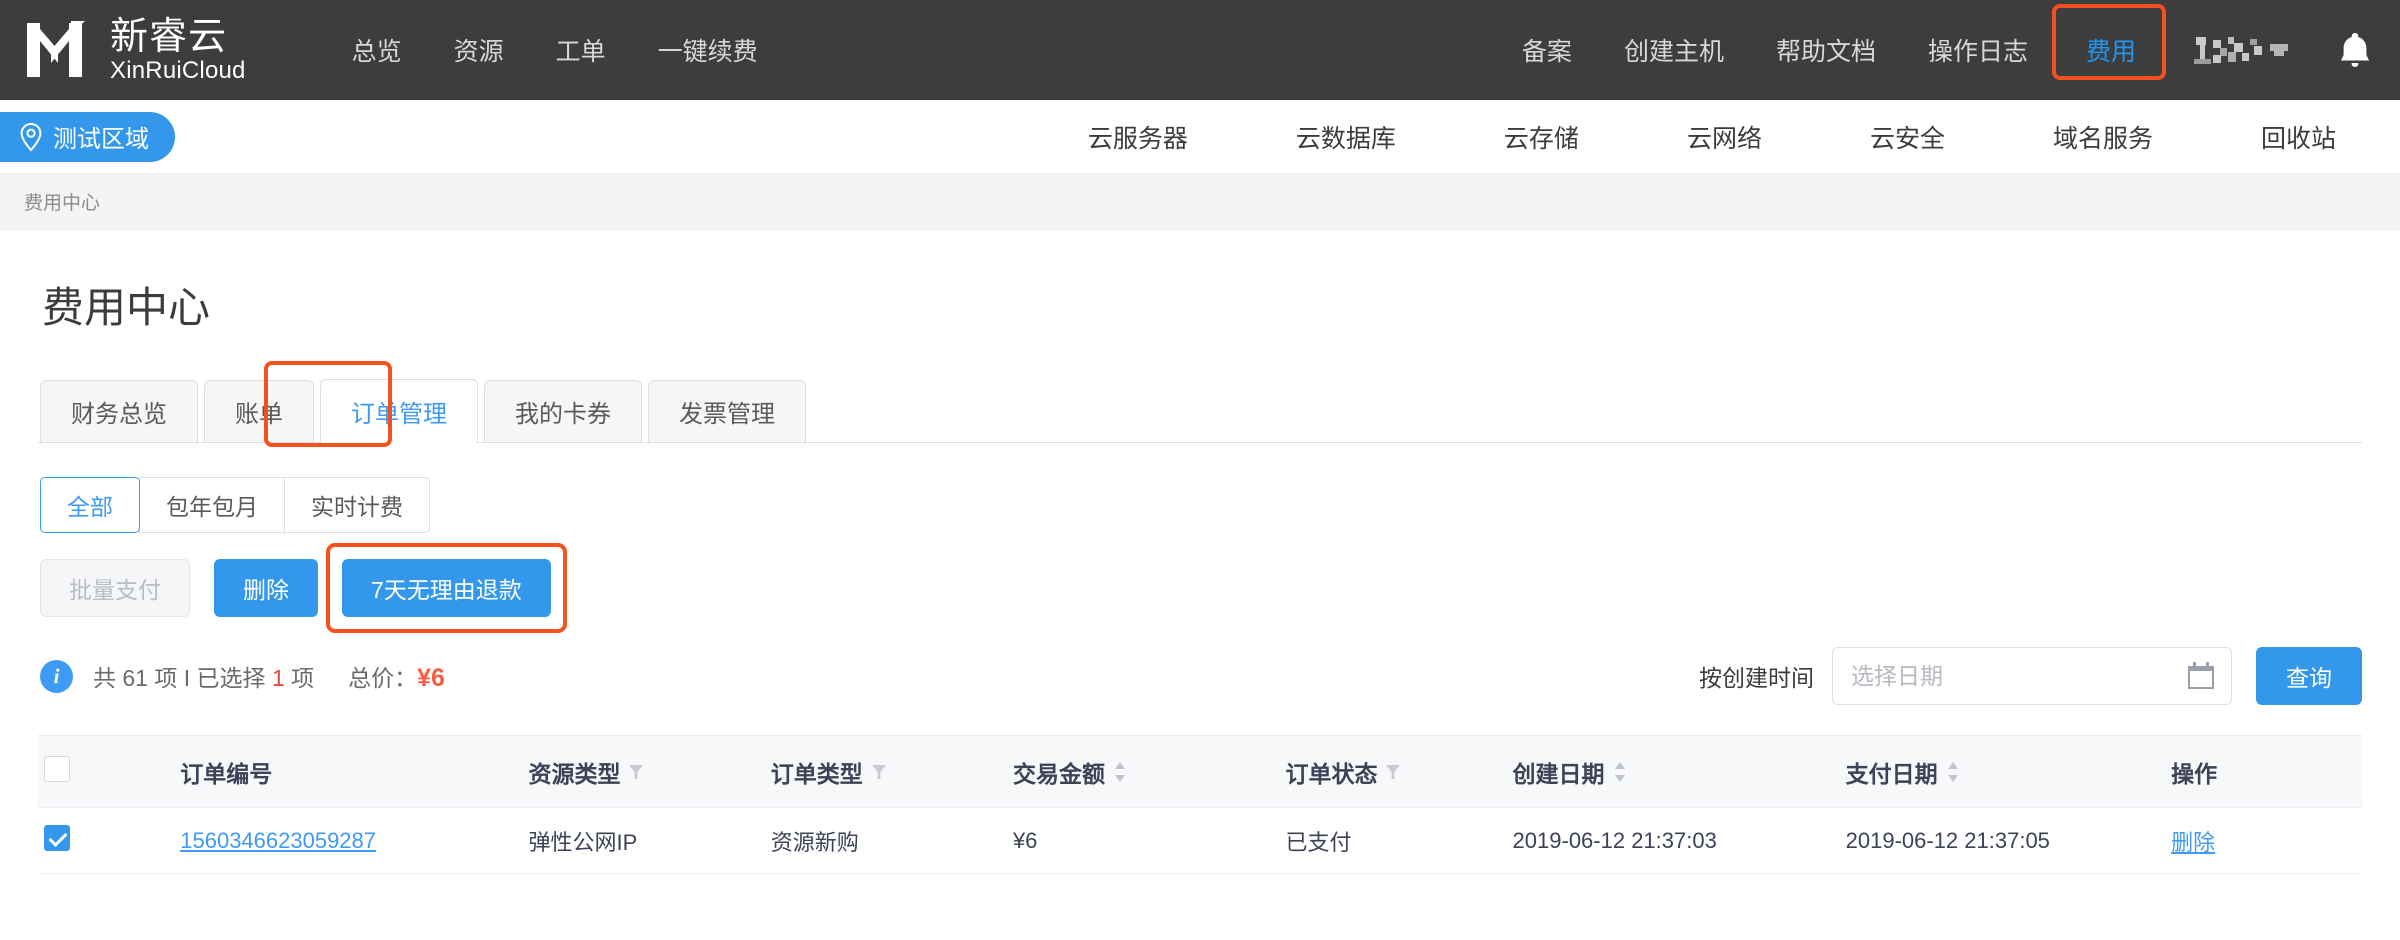 This screenshot has height=940, width=2400. What do you see at coordinates (1393, 840) in the screenshot?
I see `cell-status: 已支付` at bounding box center [1393, 840].